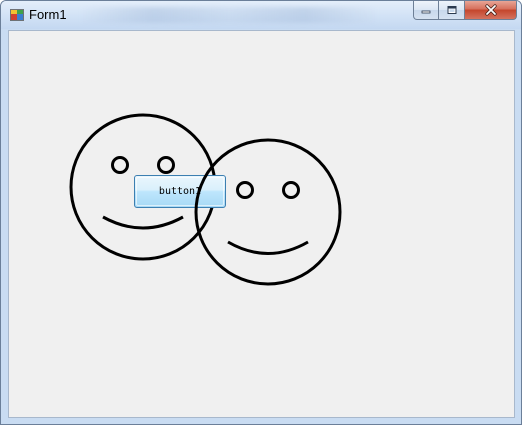  I want to click on minimize-icon, so click(426, 12).